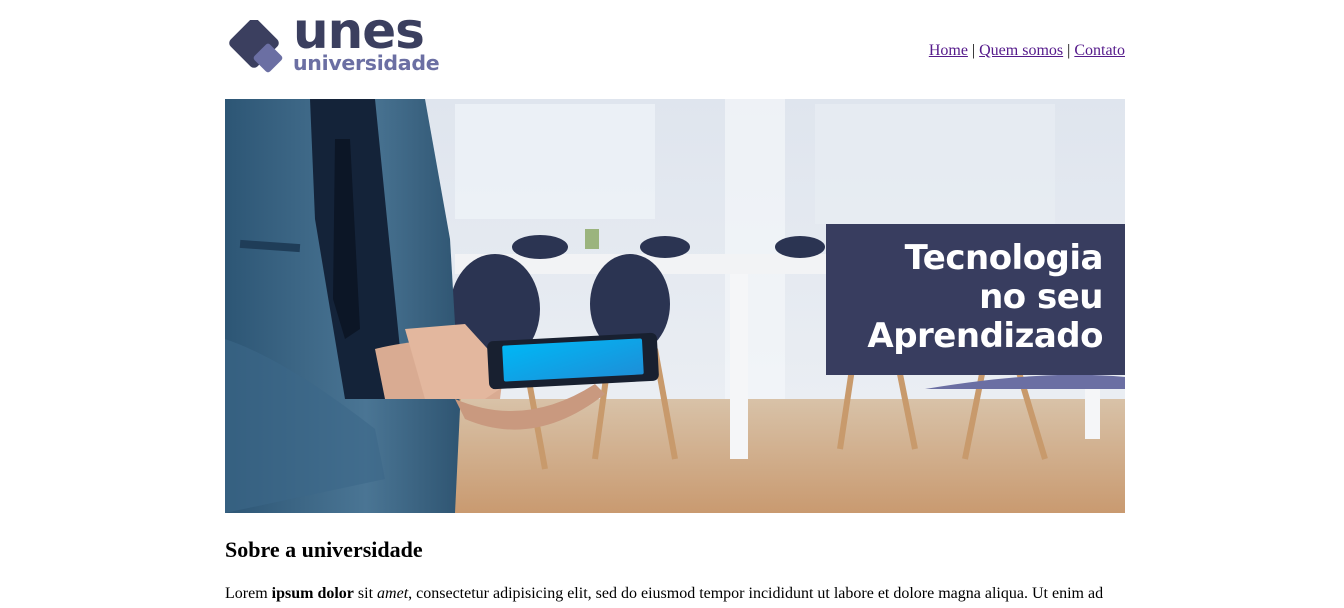 The height and width of the screenshot is (608, 1344). I want to click on section-heading: Sobre a universidade, so click(324, 549).